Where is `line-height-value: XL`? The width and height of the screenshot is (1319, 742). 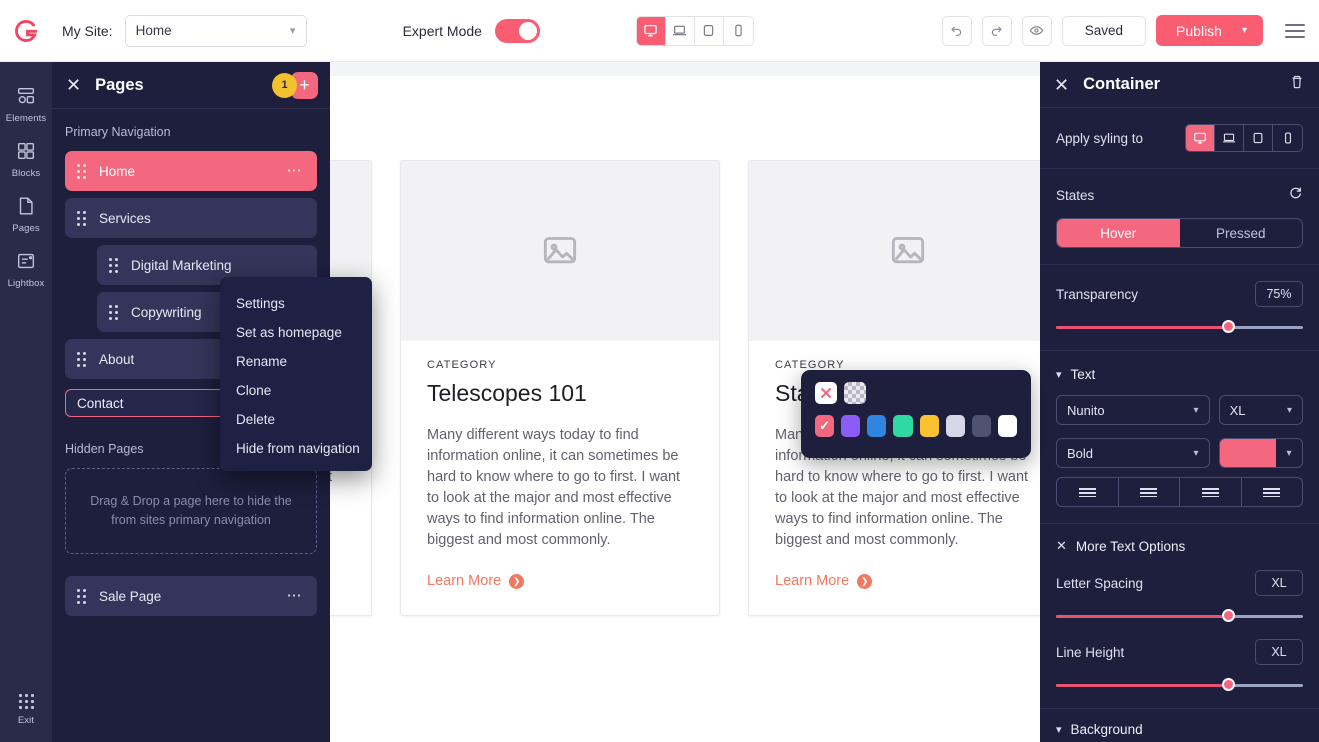 line-height-value: XL is located at coordinates (1279, 652).